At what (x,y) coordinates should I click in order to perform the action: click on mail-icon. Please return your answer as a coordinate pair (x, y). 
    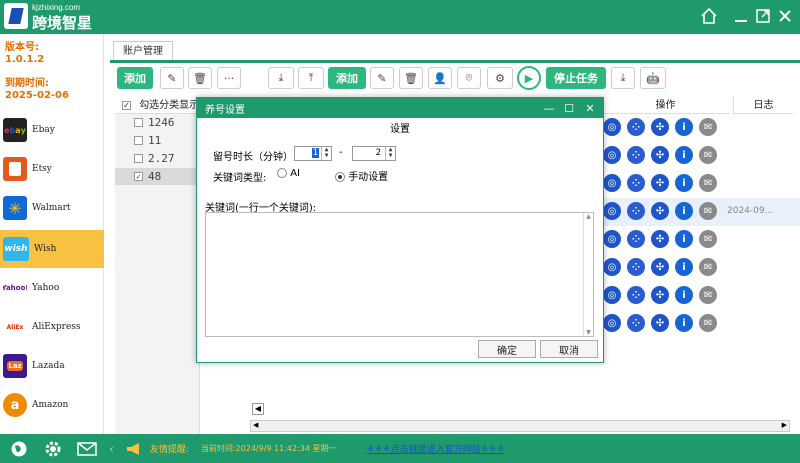
    Looking at the image, I should click on (87, 449).